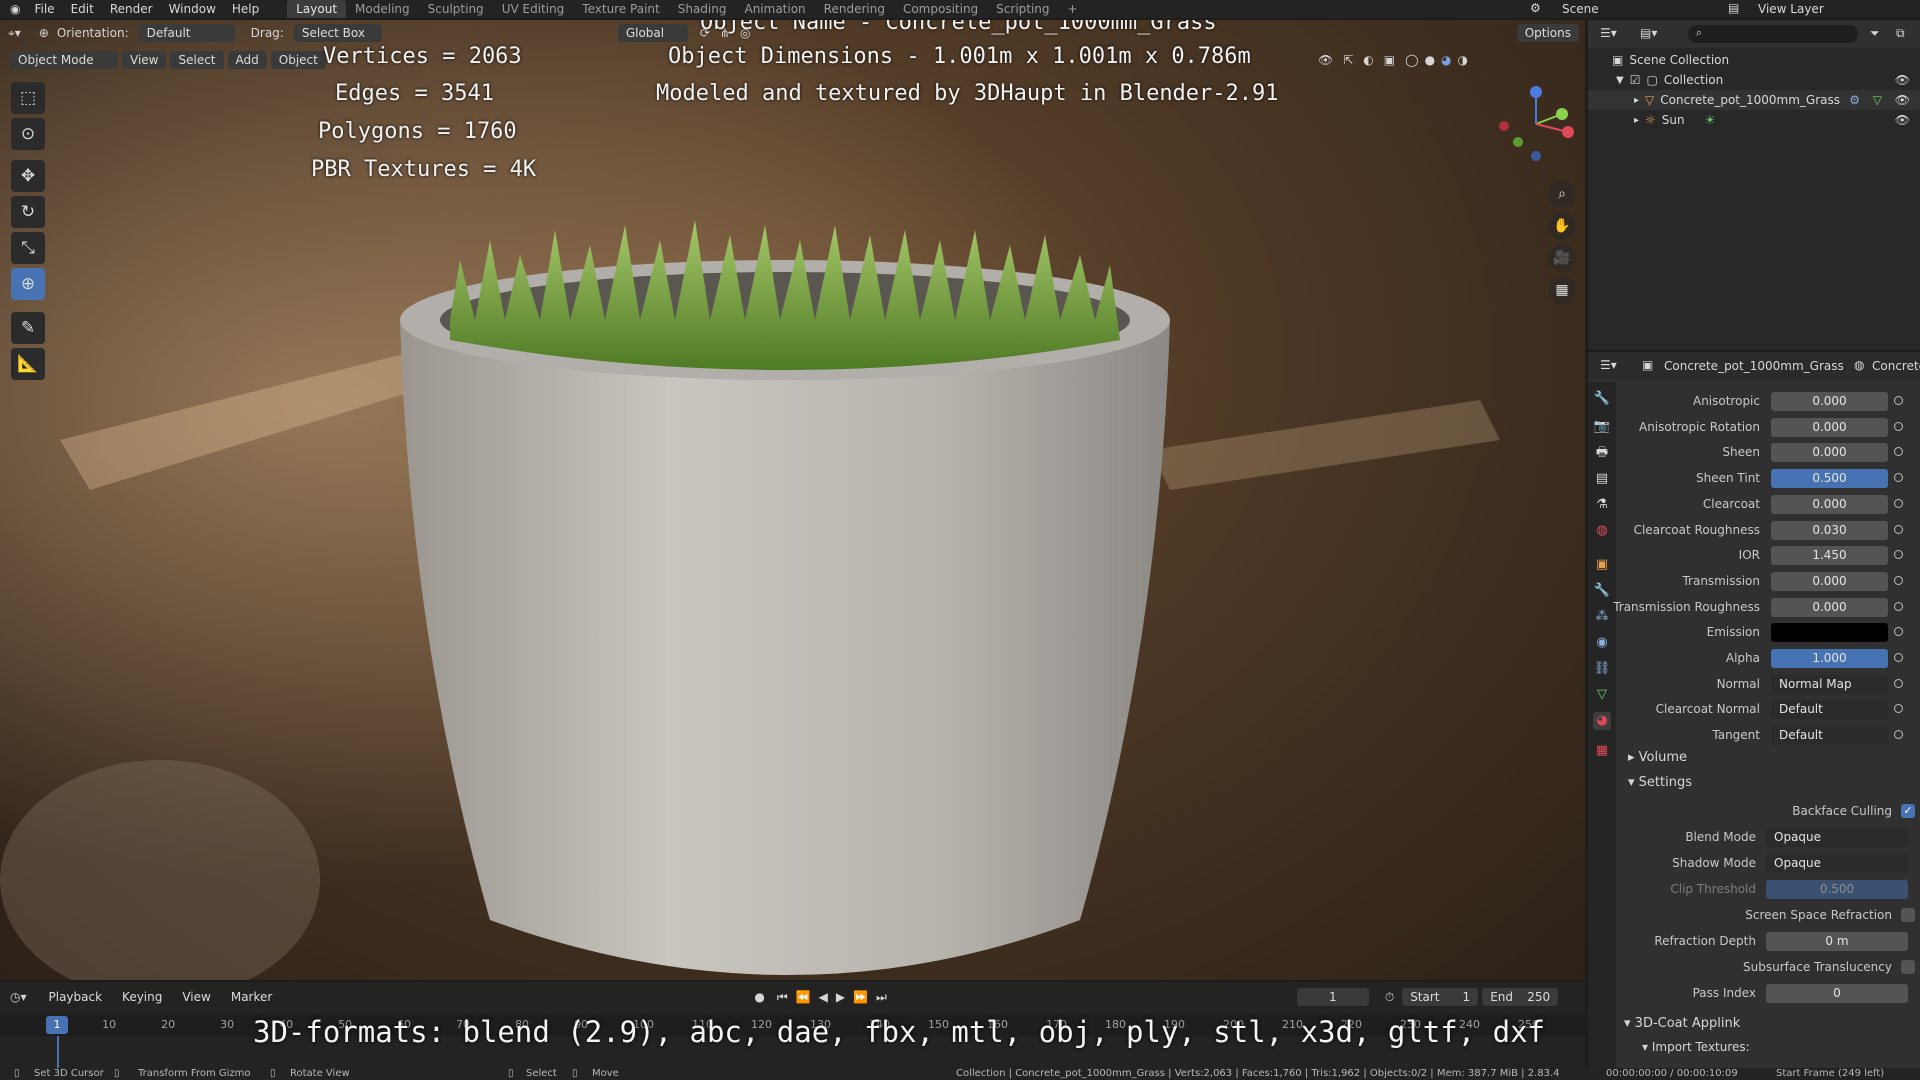  What do you see at coordinates (192, 9) in the screenshot?
I see `menu-window: Window` at bounding box center [192, 9].